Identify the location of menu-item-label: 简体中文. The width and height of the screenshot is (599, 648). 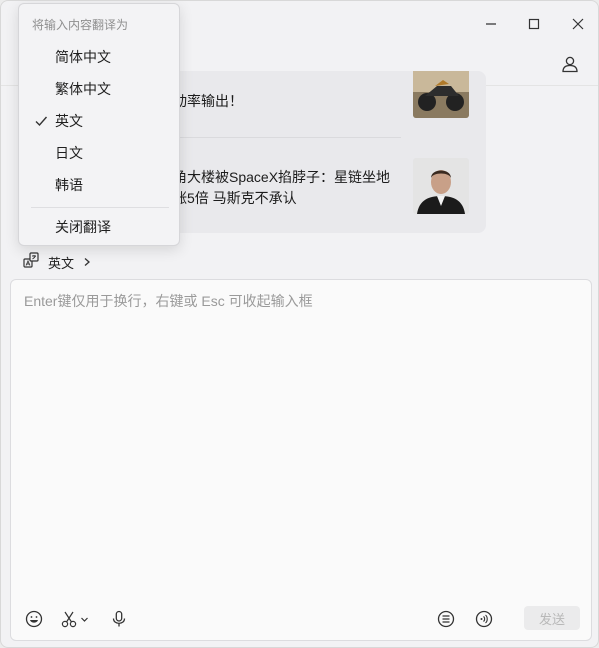
(83, 57).